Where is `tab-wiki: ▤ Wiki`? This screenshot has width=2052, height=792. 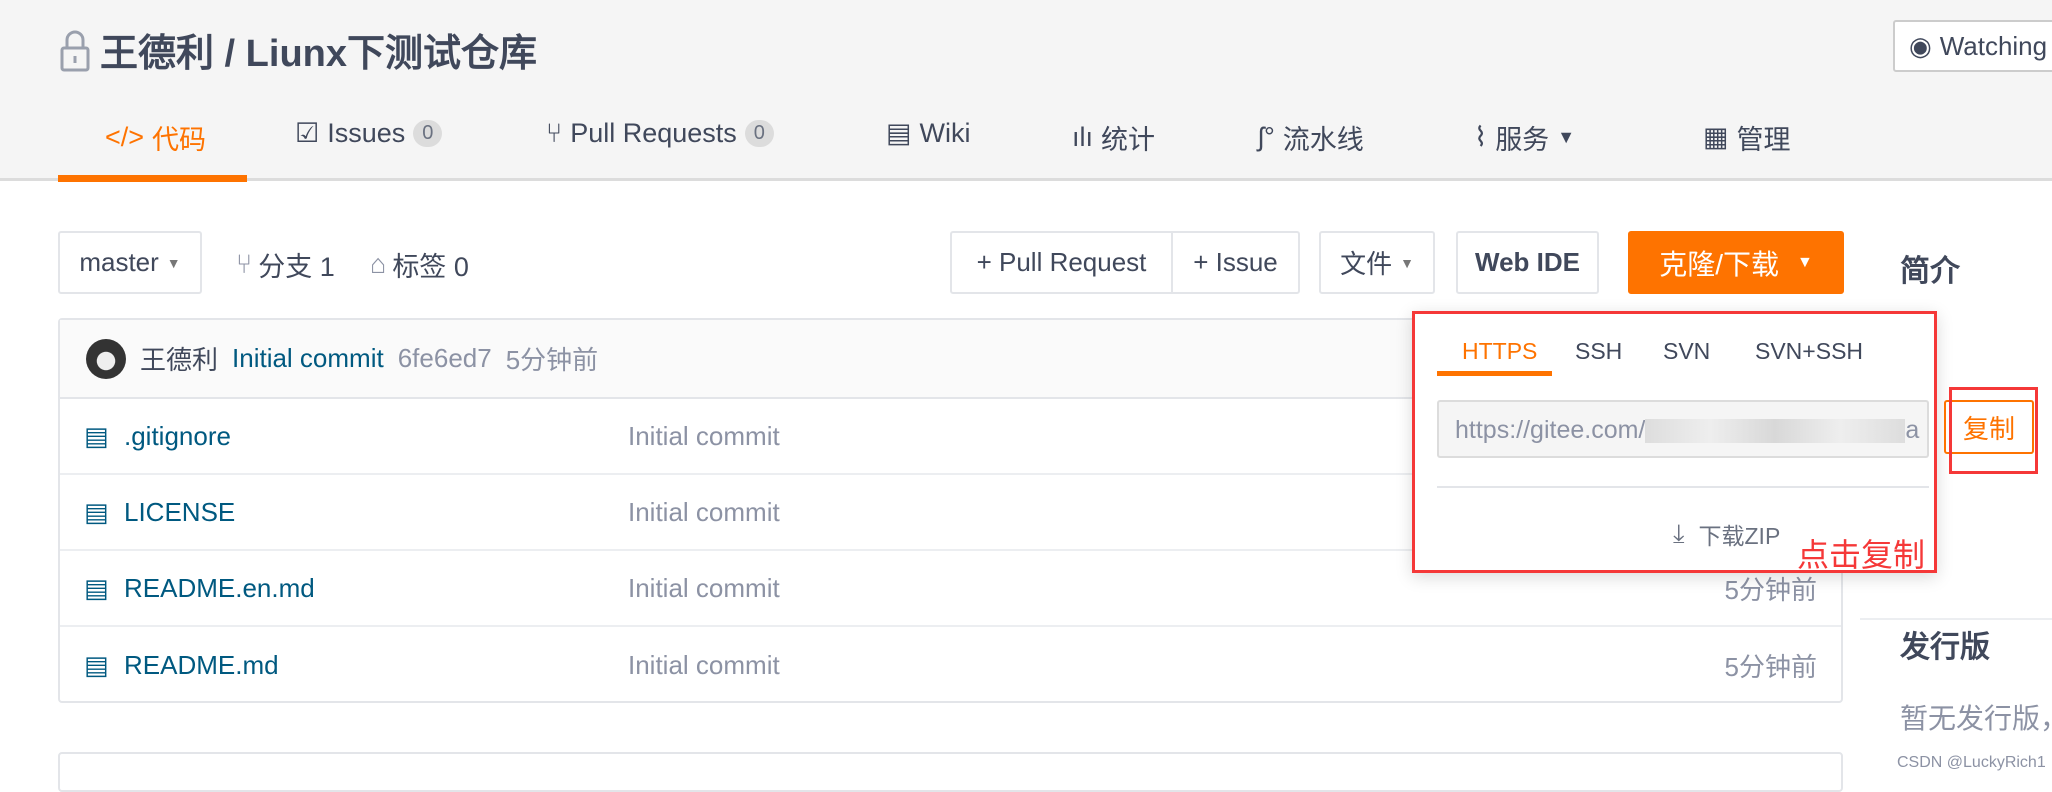
tab-wiki: ▤ Wiki is located at coordinates (928, 133).